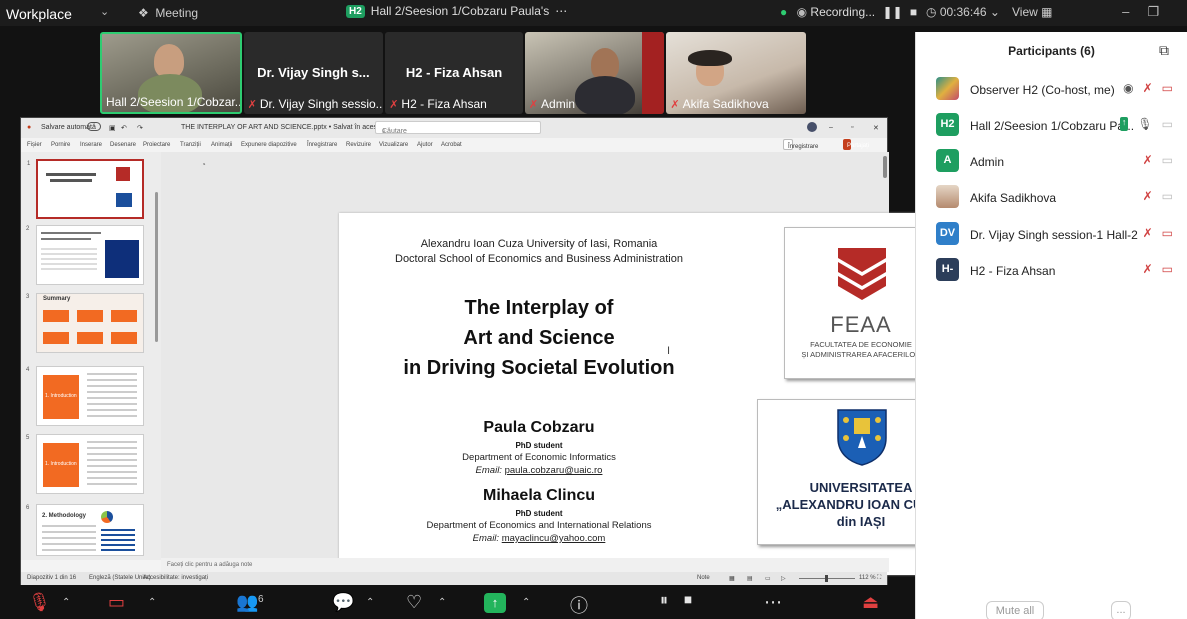  What do you see at coordinates (879, 578) in the screenshot?
I see `fit-to-window-icon: ⛶` at bounding box center [879, 578].